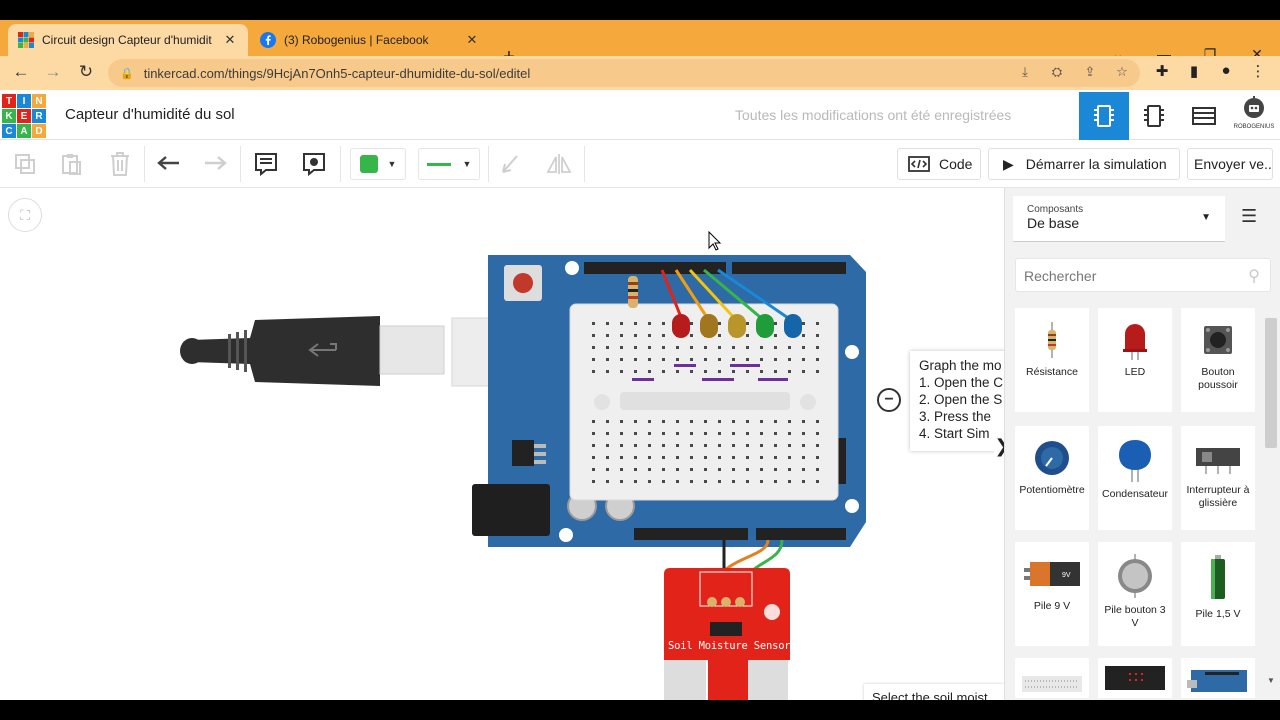 This screenshot has width=1280, height=720. Describe the element at coordinates (939, 164) in the screenshot. I see `code-button: Code` at that location.